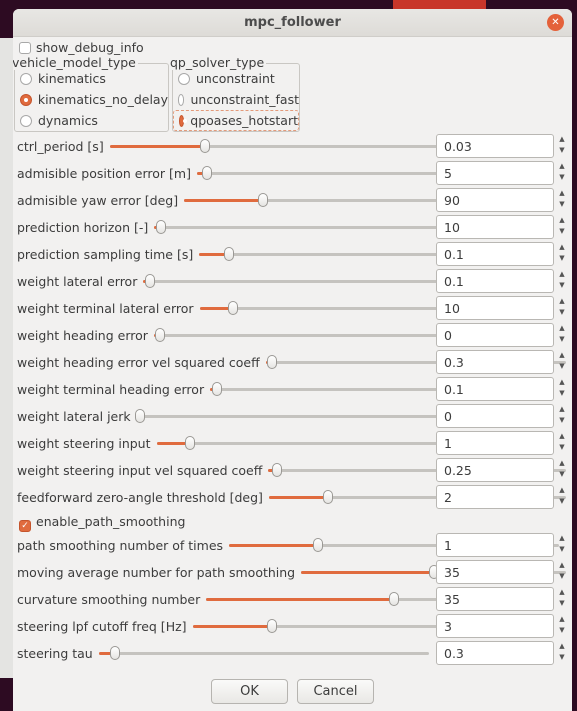 Image resolution: width=577 pixels, height=711 pixels. What do you see at coordinates (495, 173) in the screenshot?
I see `param-value-input: 5` at bounding box center [495, 173].